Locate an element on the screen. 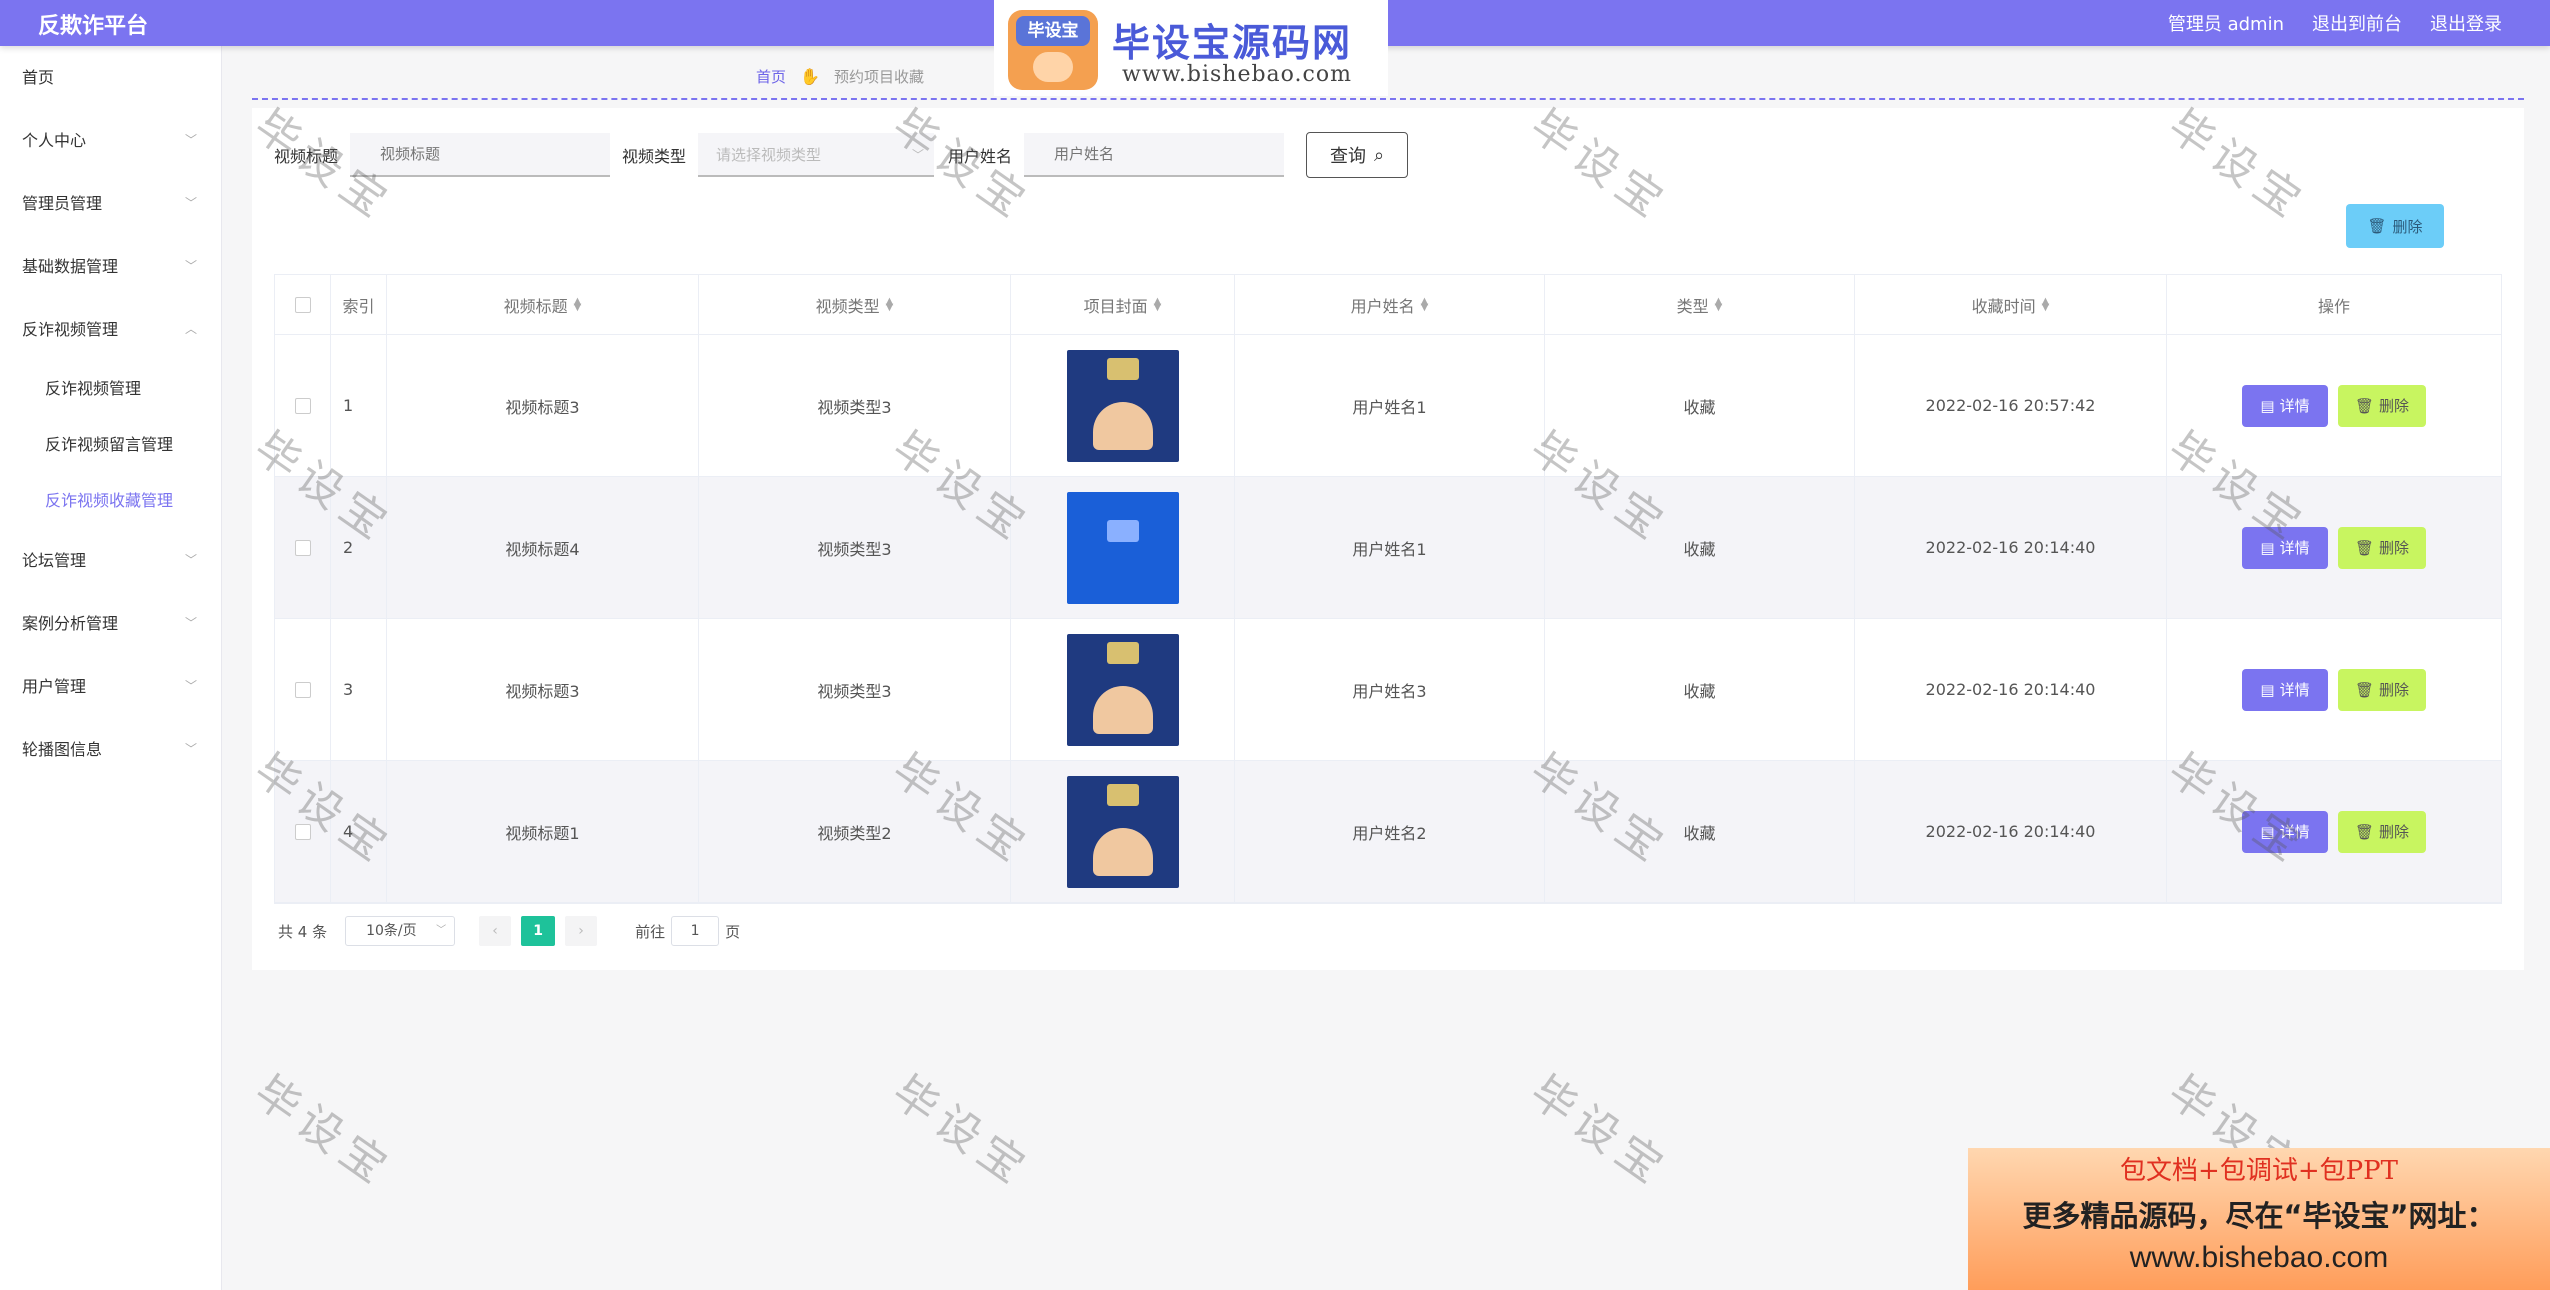 The height and width of the screenshot is (1290, 2550). page-number-current: 1 is located at coordinates (538, 931).